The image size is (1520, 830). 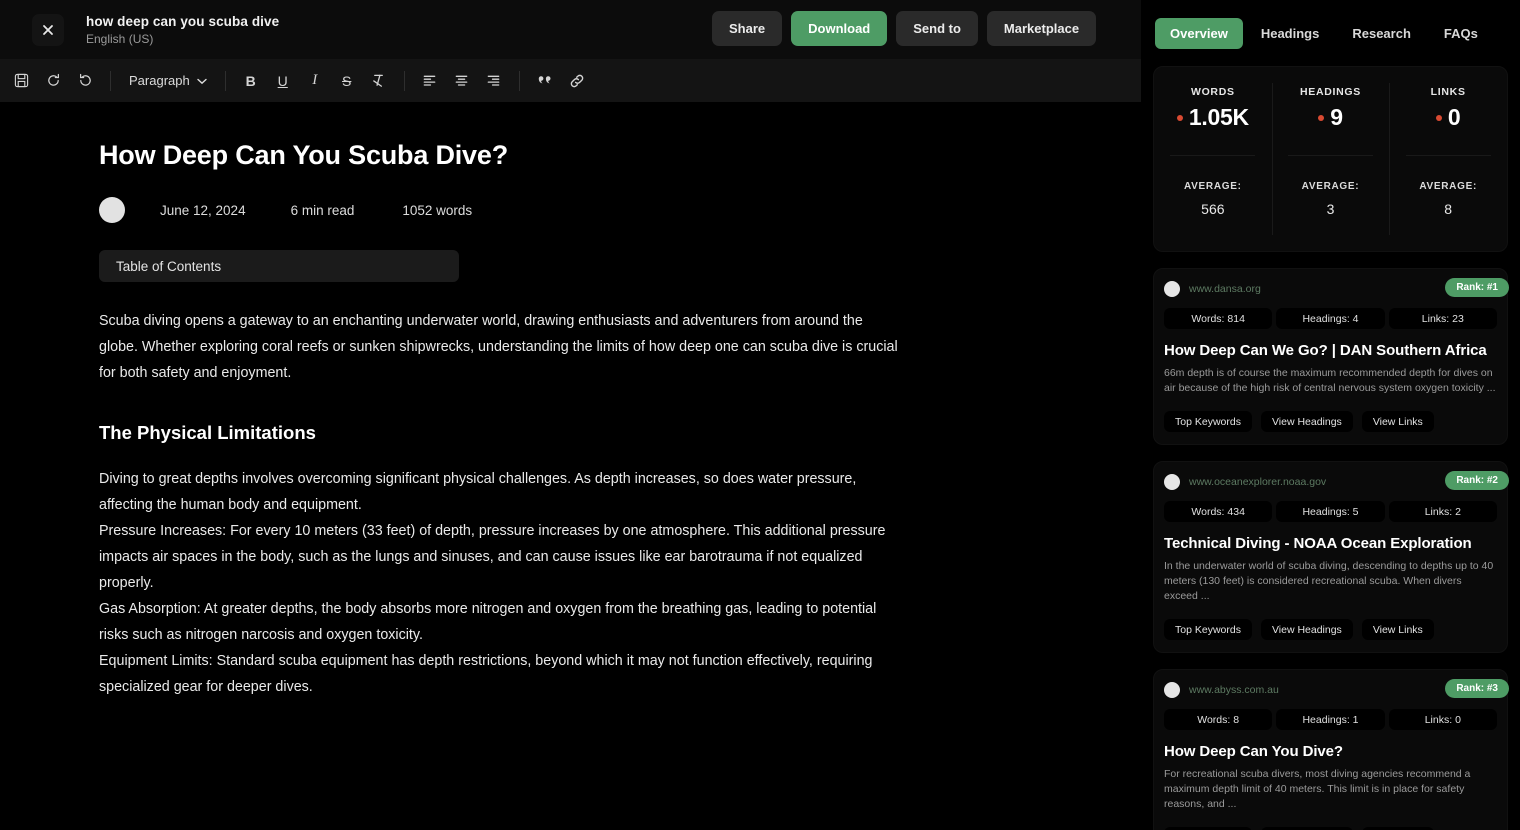 What do you see at coordinates (379, 81) in the screenshot?
I see `clear-format-icon` at bounding box center [379, 81].